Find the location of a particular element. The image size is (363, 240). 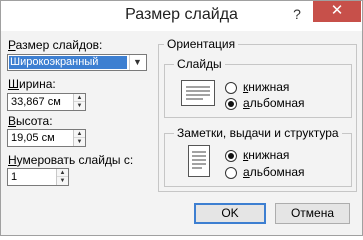

width-decrease-icon: ▼ is located at coordinates (79, 106).